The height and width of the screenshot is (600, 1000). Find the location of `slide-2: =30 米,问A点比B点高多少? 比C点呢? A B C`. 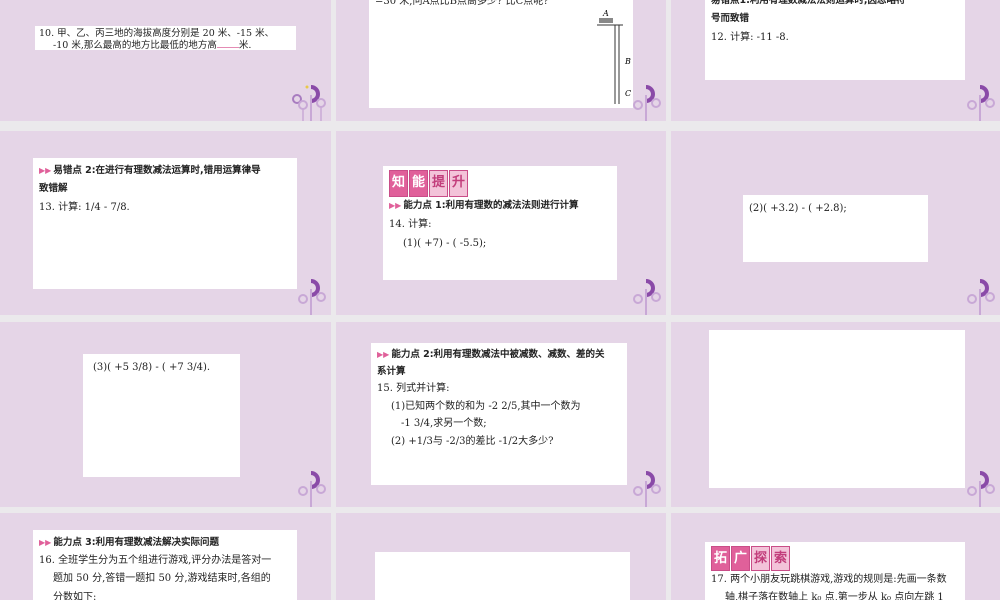

slide-2: =30 米,问A点比B点高多少? 比C点呢? A B C is located at coordinates (501, 60).